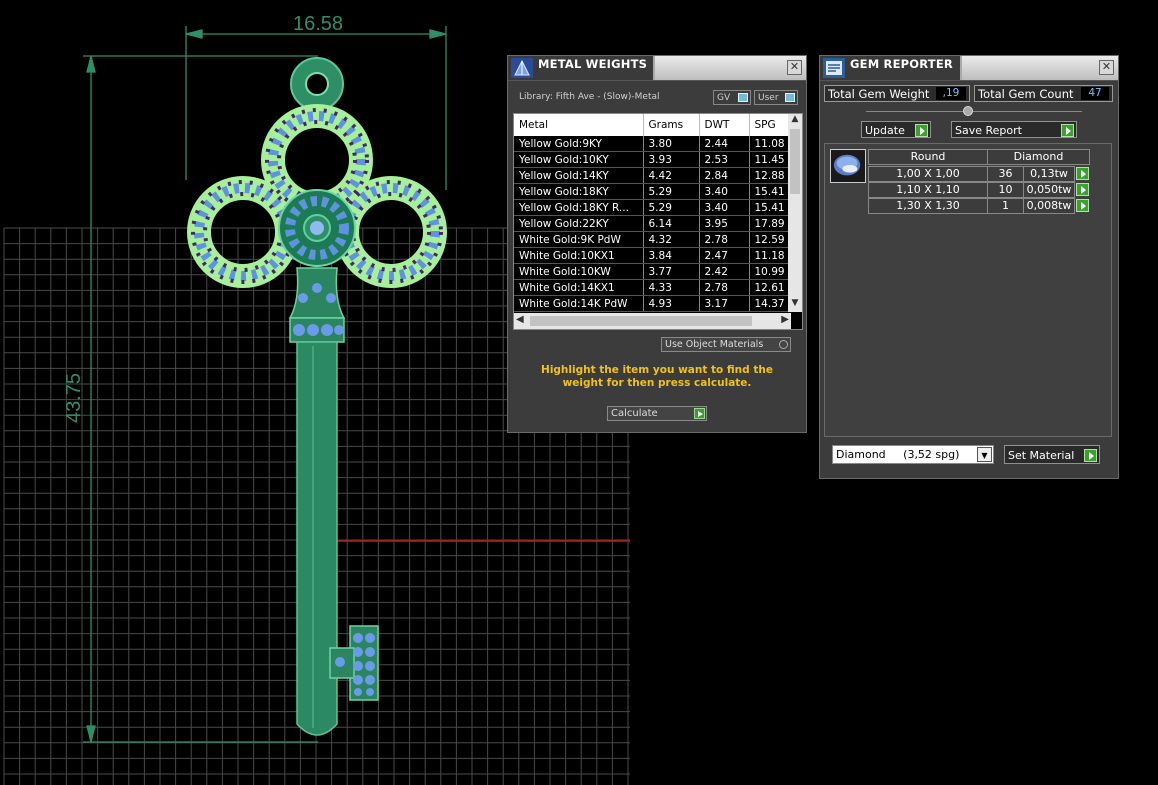  Describe the element at coordinates (671, 239) in the screenshot. I see `grams-cell: 4.32` at that location.